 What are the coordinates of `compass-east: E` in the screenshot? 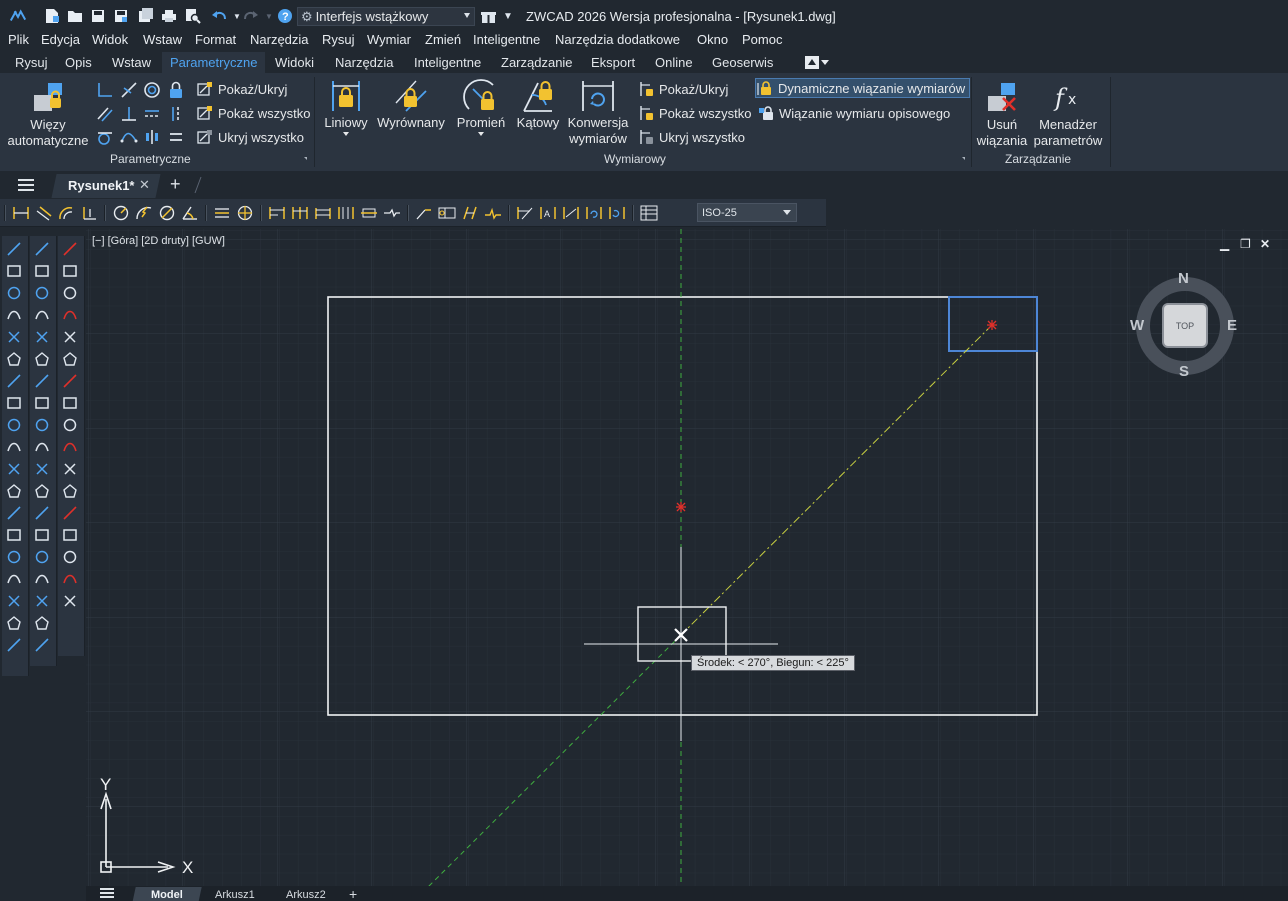 It's located at (1232, 325).